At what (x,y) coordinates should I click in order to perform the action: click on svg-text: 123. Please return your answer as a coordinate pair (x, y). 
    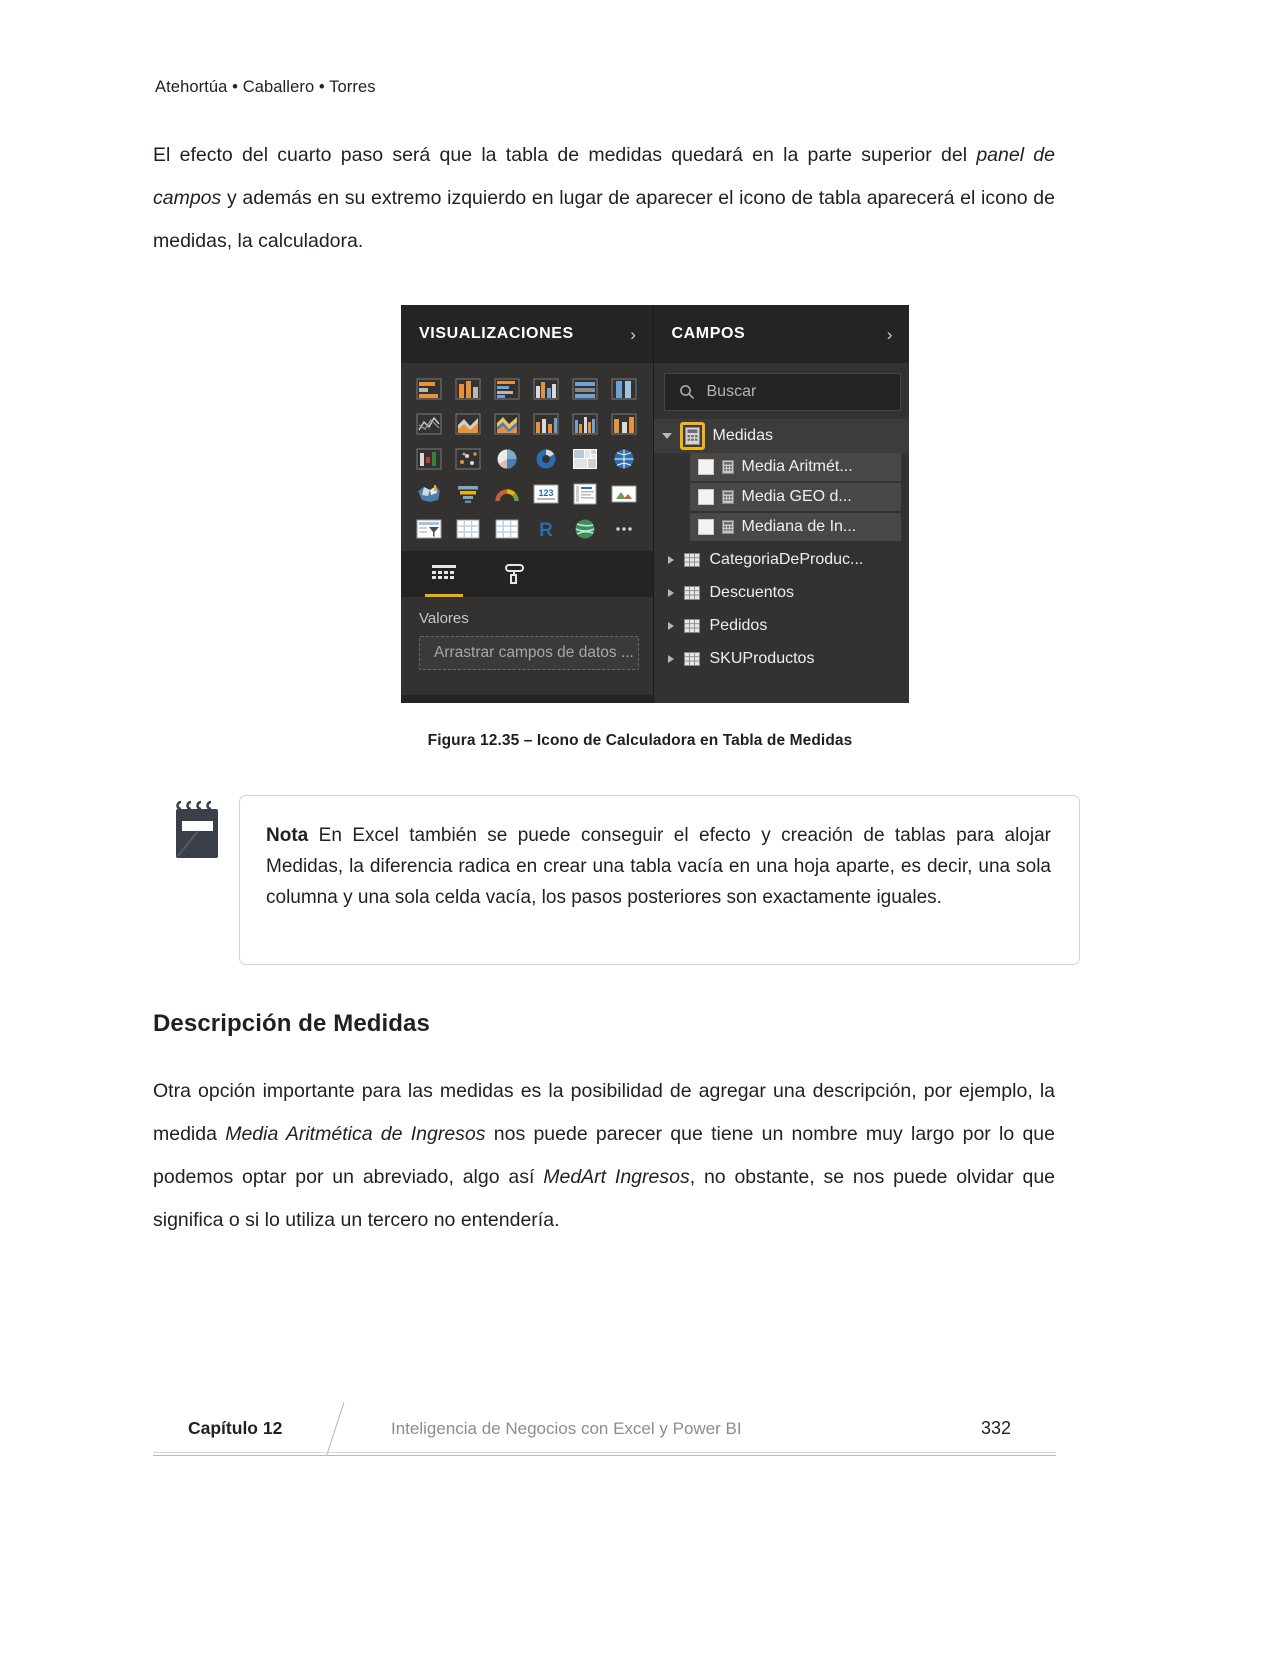
    Looking at the image, I should click on (545, 493).